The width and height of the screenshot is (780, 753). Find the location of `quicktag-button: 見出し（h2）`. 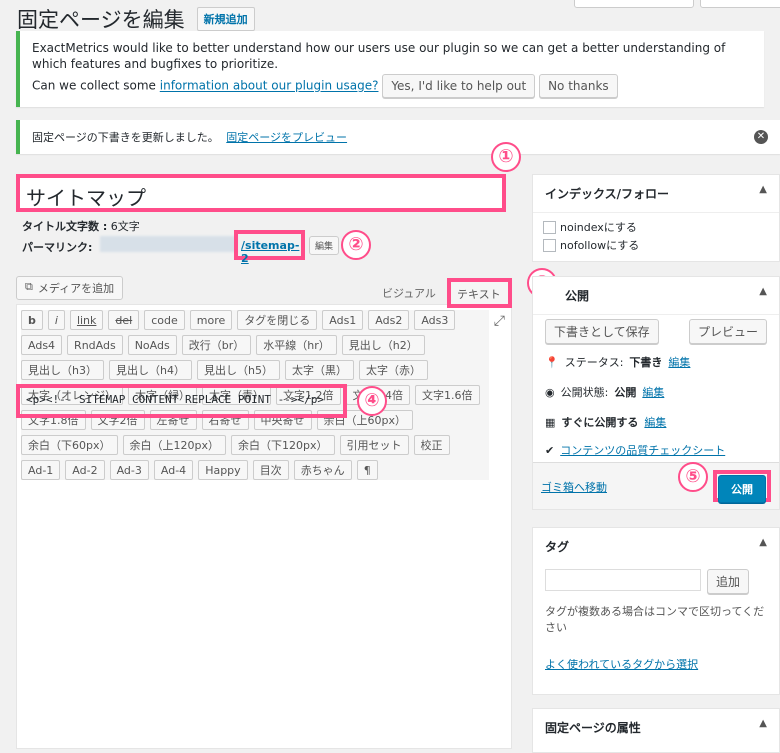

quicktag-button: 見出し（h2） is located at coordinates (383, 345).